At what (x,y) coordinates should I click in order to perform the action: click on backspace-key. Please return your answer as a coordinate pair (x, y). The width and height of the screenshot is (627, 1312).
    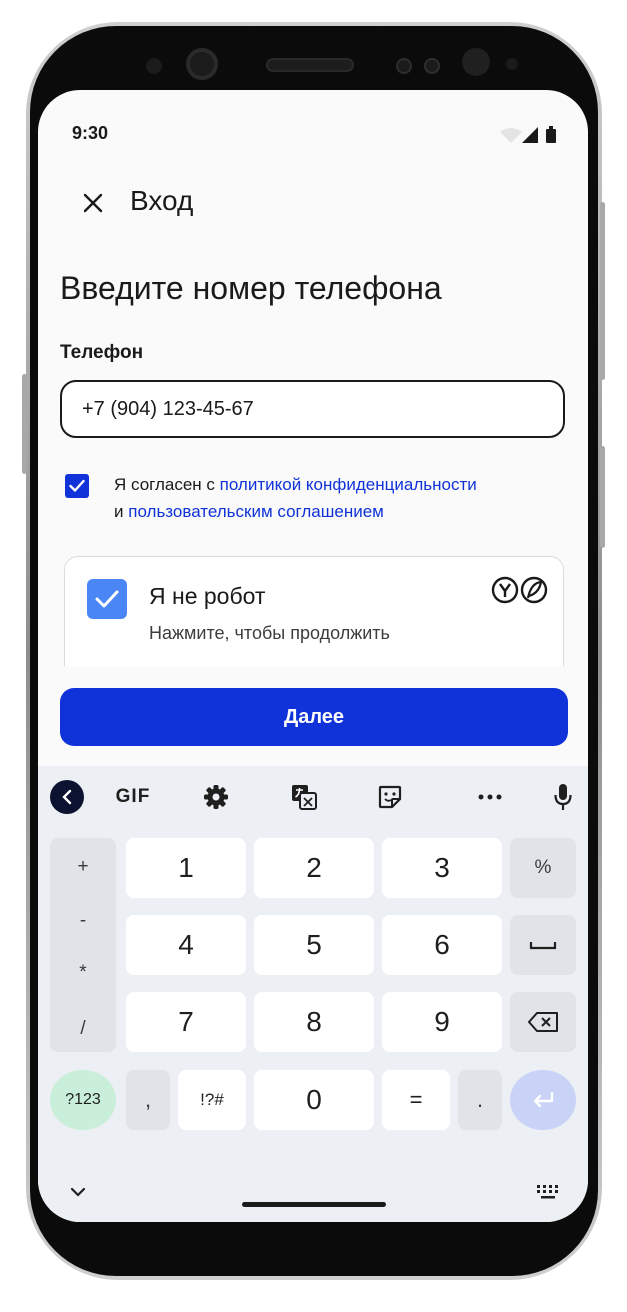
    Looking at the image, I should click on (543, 1022).